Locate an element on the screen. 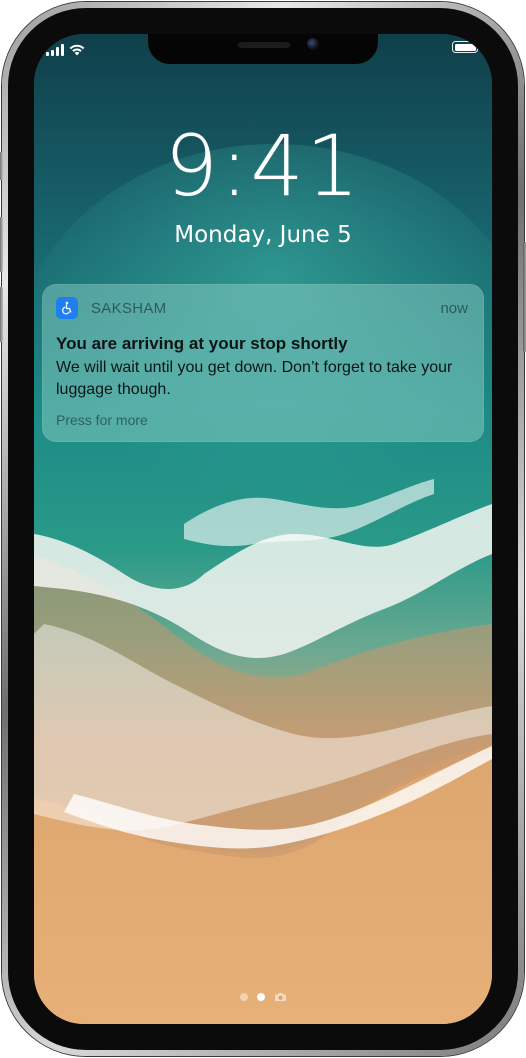 The height and width of the screenshot is (1058, 526). volume-up-button is located at coordinates (1, 244).